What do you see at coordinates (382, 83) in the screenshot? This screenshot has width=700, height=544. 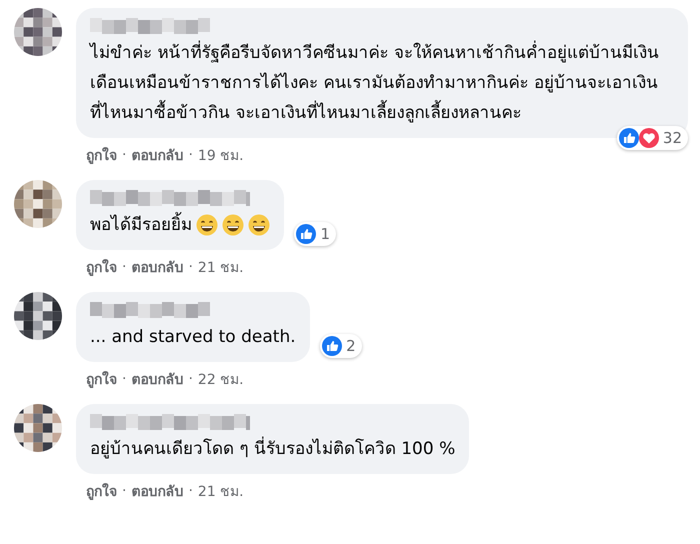 I see `comment-text: ไม่ขำค่ะ หน้าที่รัฐคือรีบจัดหาวีคซีนมาค่ะ จะให้คนหาเช้ากินค่ำอยู่แต่บ้านมีเงินเดือนเหมือนข้าราชการได้ไงคะ คนเรามันต้องทำมาหากินค่ะ อยู่บ้านจะเอาเงินที่ไหนมาซื้อข้าวกิน จะเอาเงินที่ไหนมาเลี้ยงลูกเลี้ยงหลานคะ` at bounding box center [382, 83].